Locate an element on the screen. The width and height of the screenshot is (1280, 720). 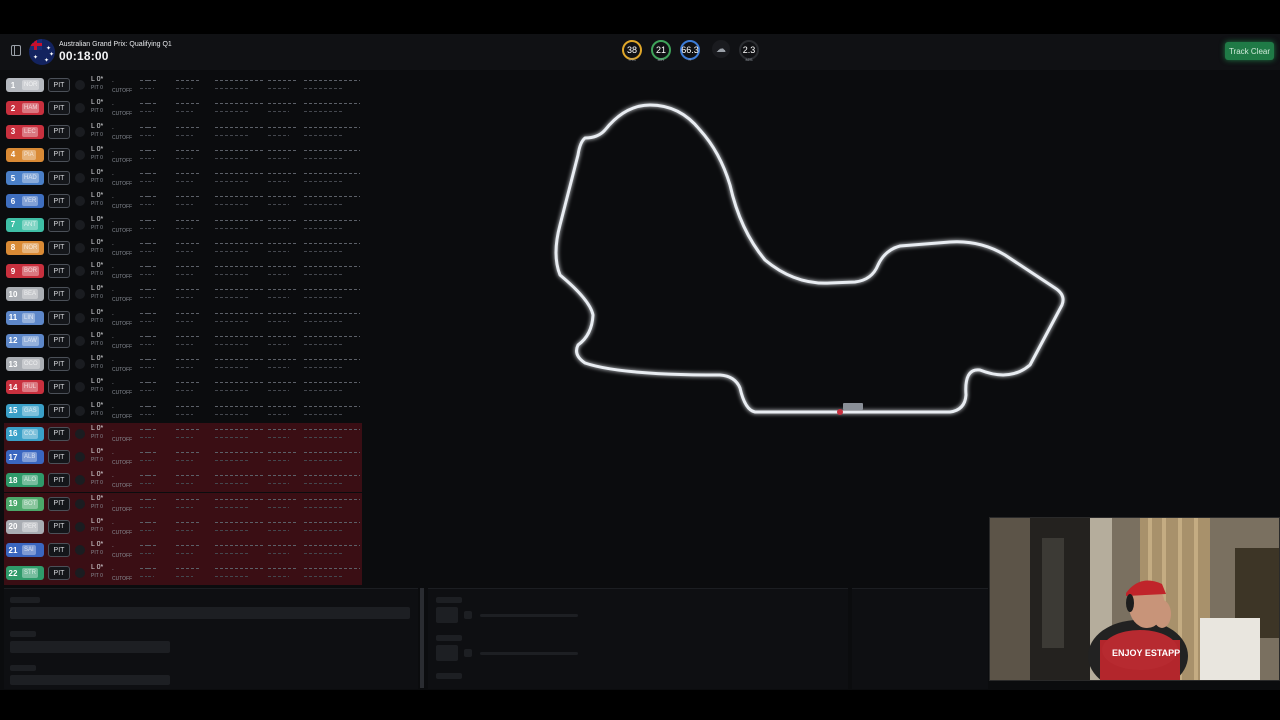
timing-row: 7 ANT PIT L 0* PIT 0 - CUTOFF is located at coordinates (183, 225).